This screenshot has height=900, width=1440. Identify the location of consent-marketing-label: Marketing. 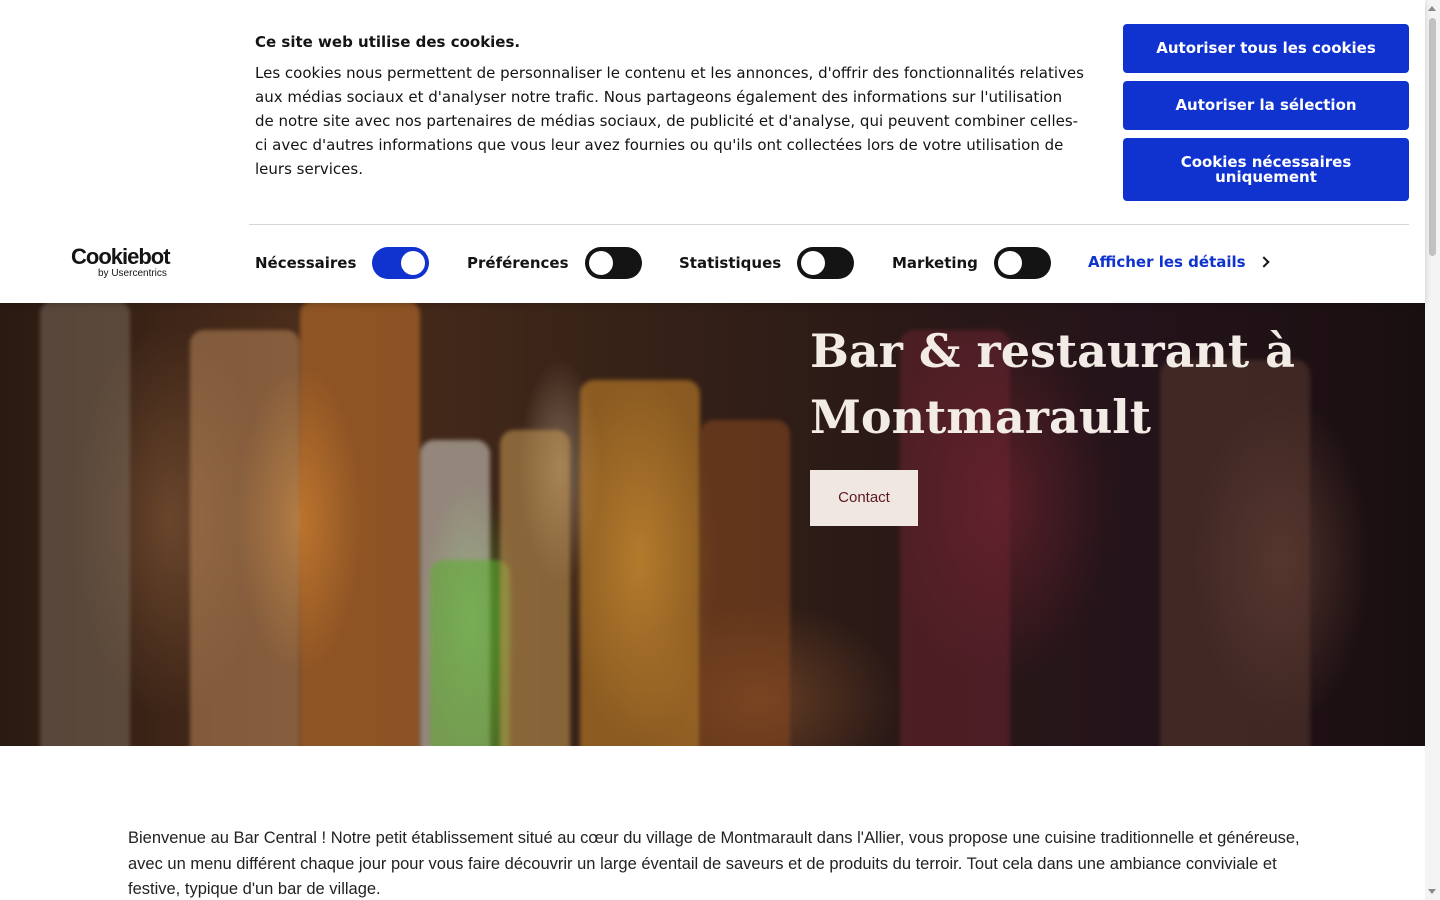
(935, 262).